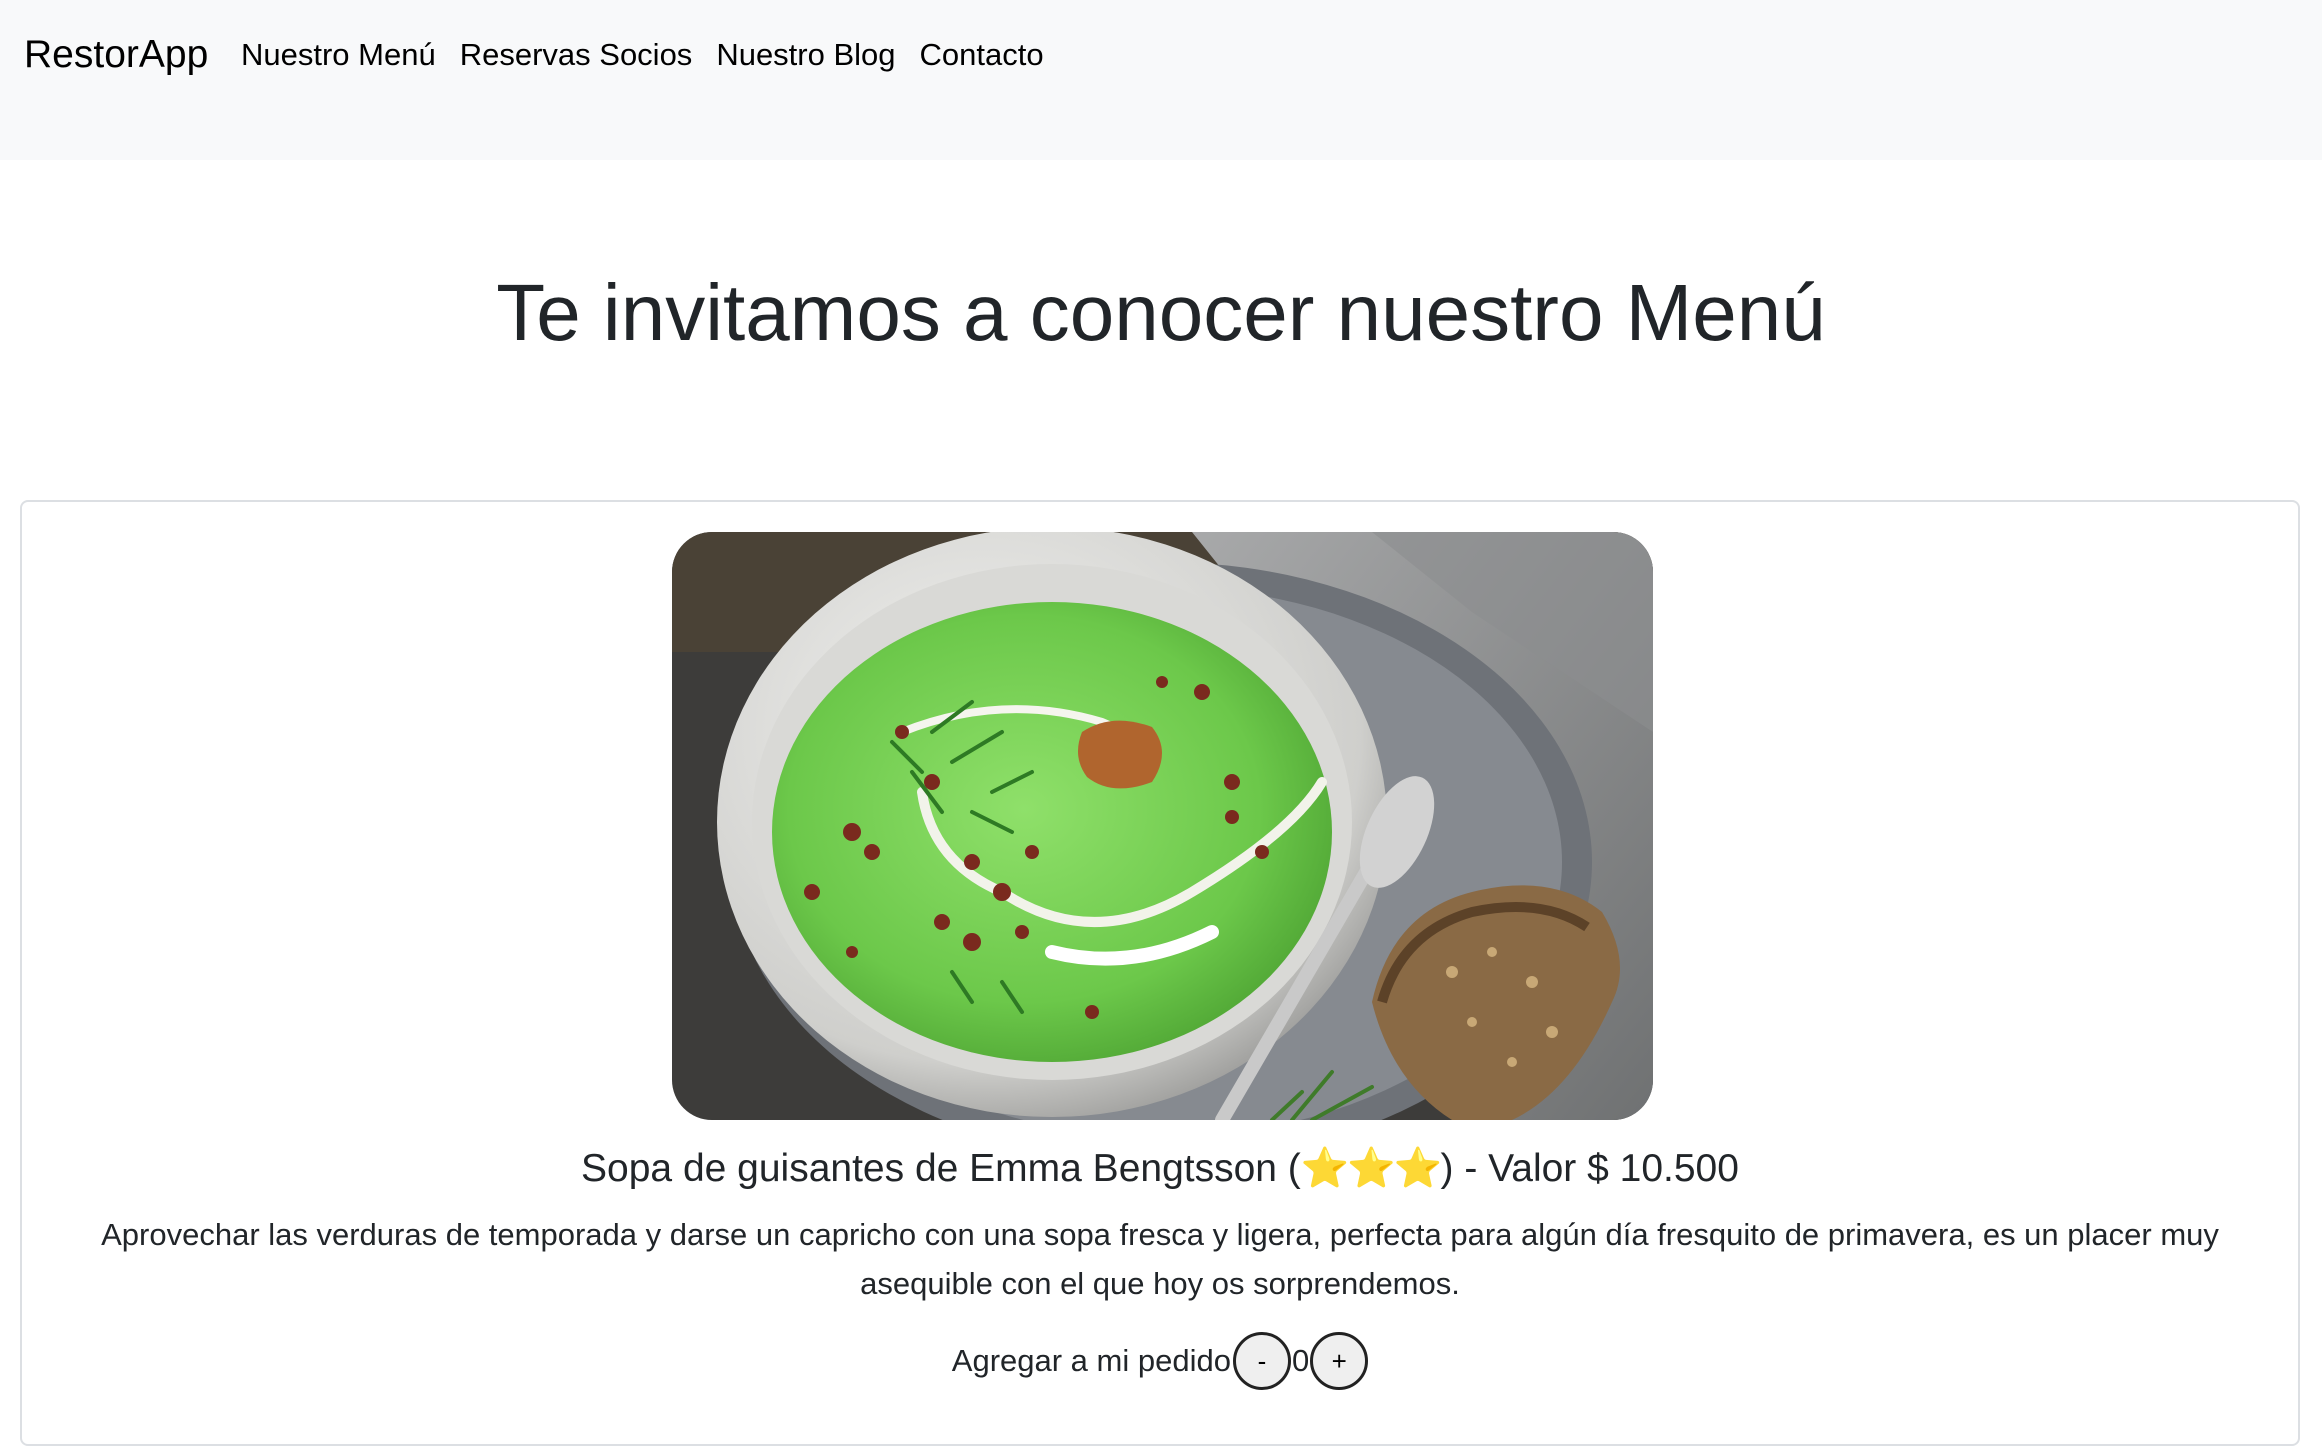 This screenshot has width=2322, height=1454. I want to click on increase-quantity-button: +, so click(1339, 1361).